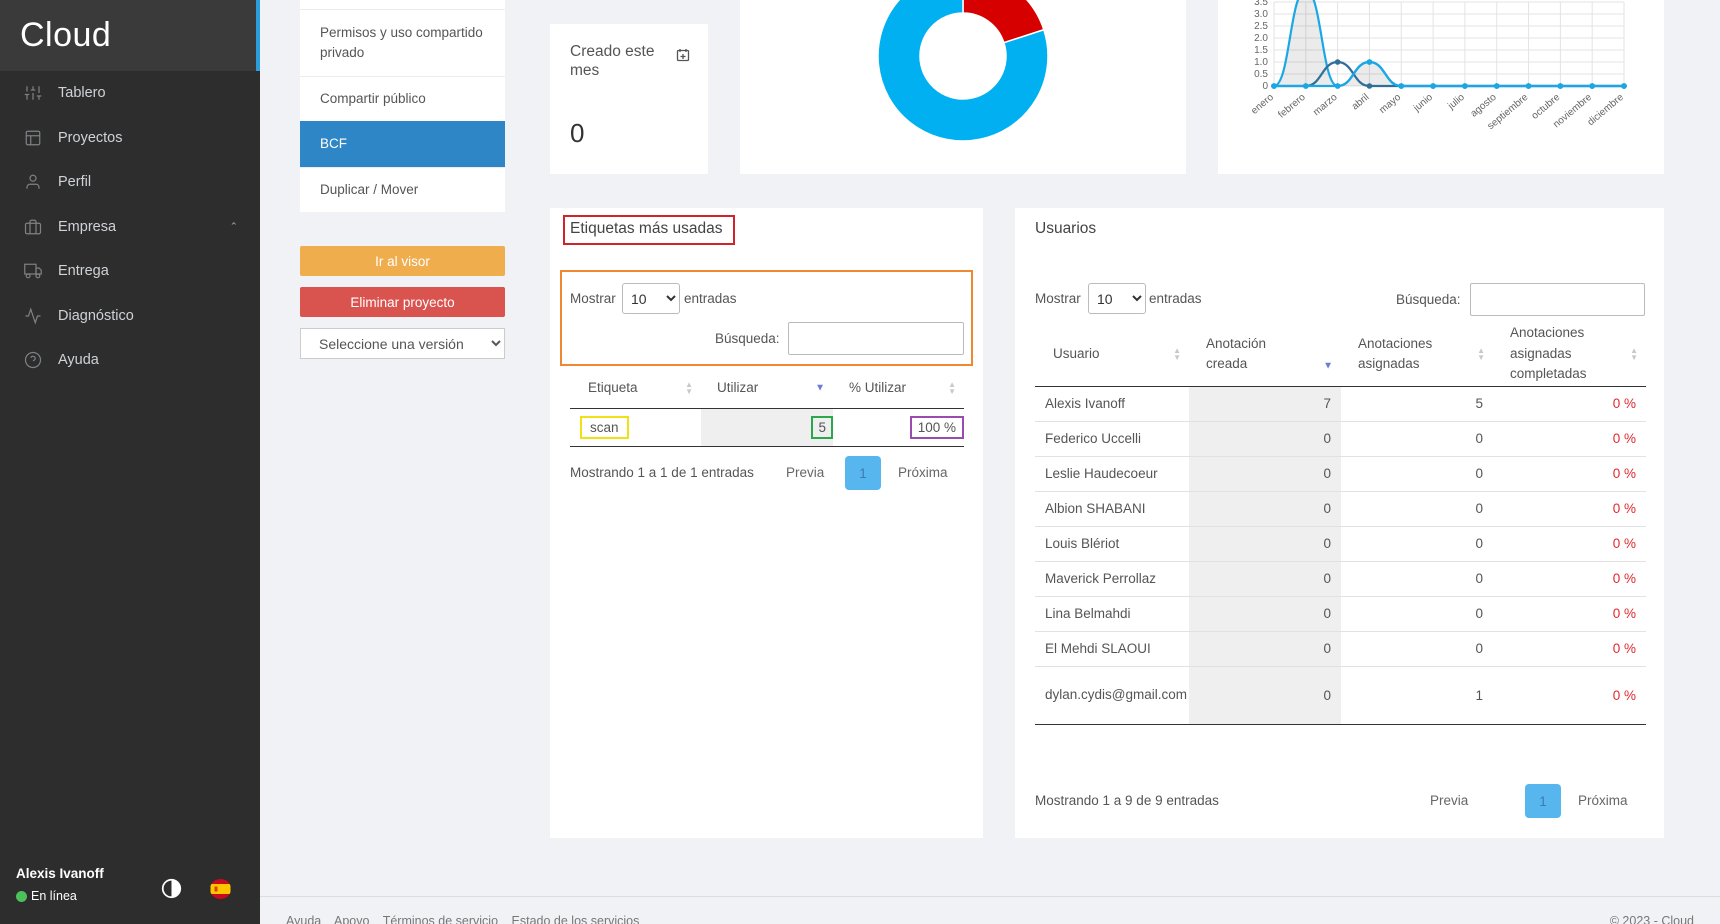 The height and width of the screenshot is (924, 1720). What do you see at coordinates (402, 189) in the screenshot?
I see `menu-item-duplicar-mover: Duplicar / Mover` at bounding box center [402, 189].